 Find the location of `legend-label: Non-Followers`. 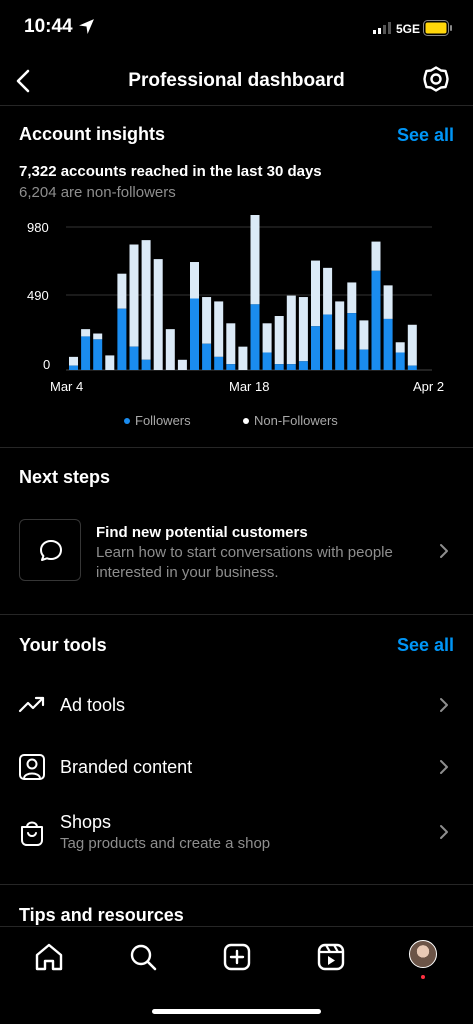

legend-label: Non-Followers is located at coordinates (296, 420).